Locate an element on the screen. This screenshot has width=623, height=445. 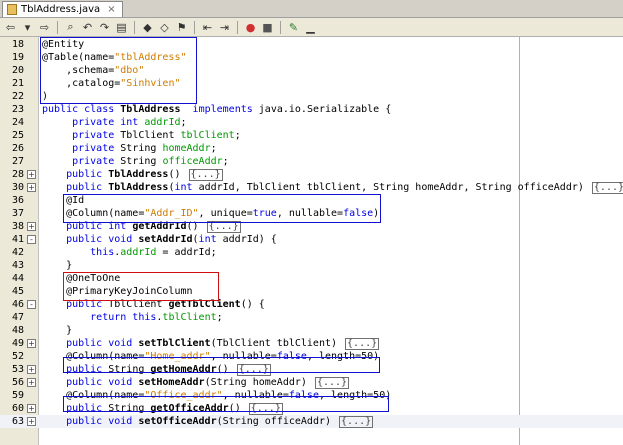
code-text: @PrimaryKeyJoinColumn is located at coordinates (117, 291).